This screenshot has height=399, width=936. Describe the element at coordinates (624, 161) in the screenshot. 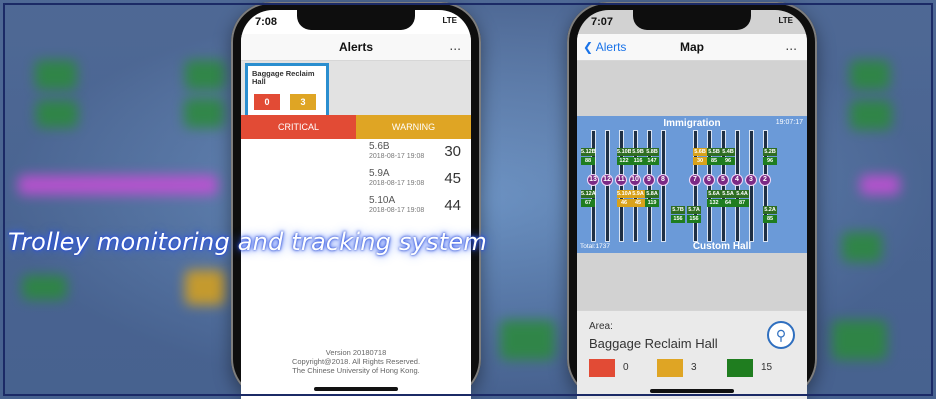

I see `gate-count: 122` at that location.